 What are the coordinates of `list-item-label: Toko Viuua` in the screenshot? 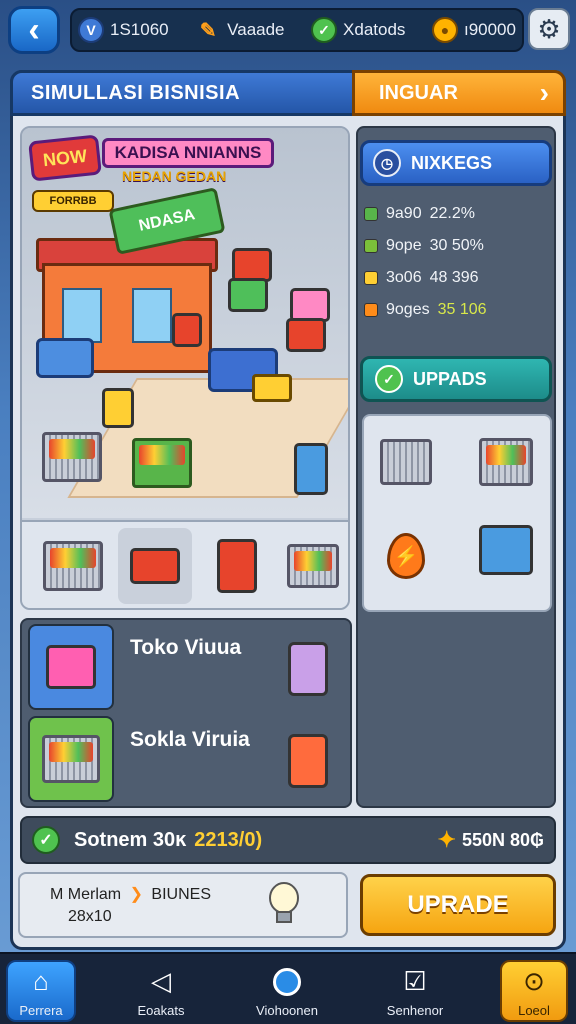 It's located at (186, 647).